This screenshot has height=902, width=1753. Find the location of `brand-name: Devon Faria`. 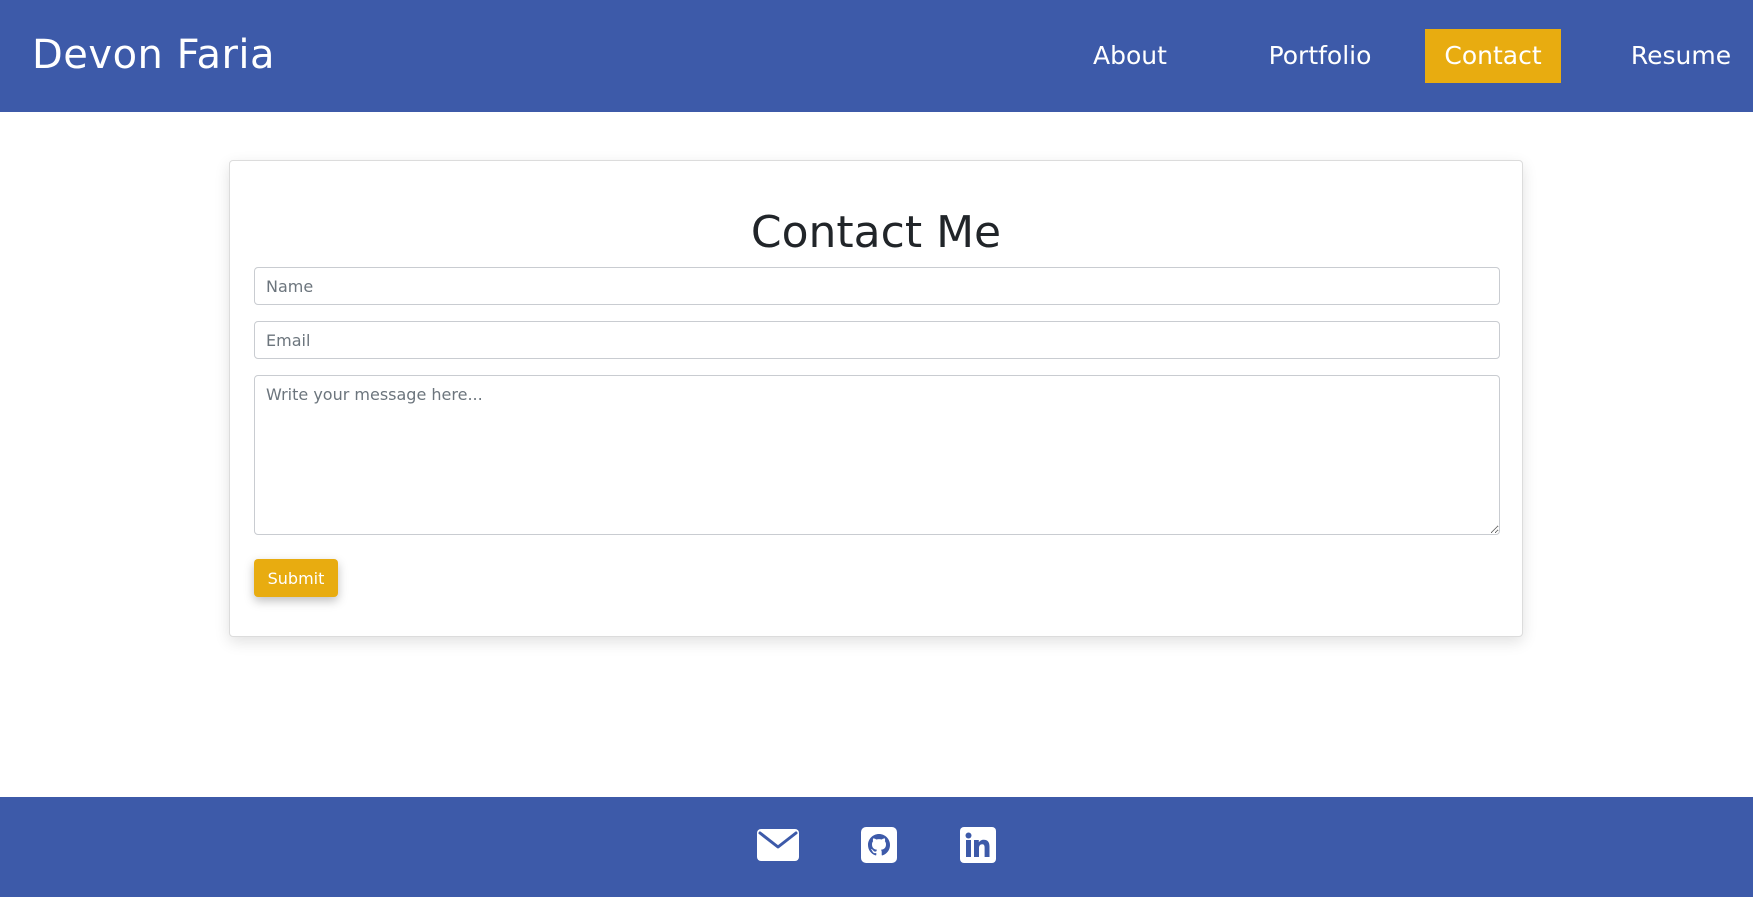

brand-name: Devon Faria is located at coordinates (153, 55).